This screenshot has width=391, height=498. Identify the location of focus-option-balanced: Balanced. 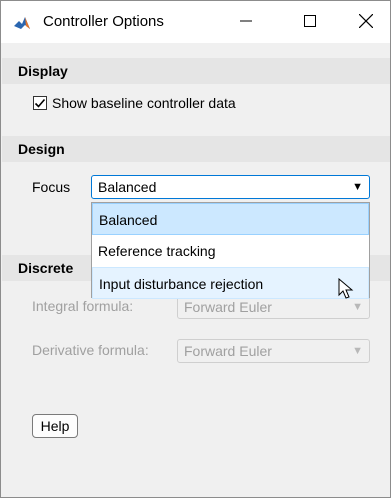
(230, 219).